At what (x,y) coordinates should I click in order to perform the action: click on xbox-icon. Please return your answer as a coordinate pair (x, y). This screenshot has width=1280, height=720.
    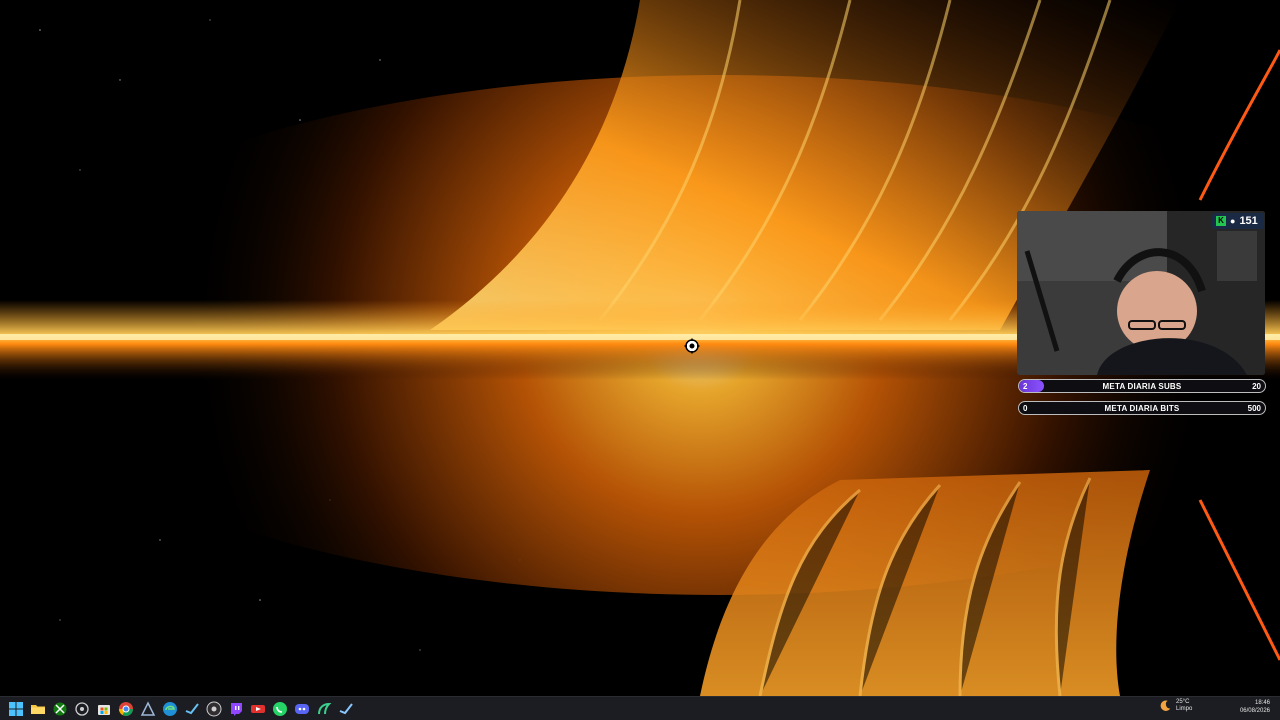
    Looking at the image, I should click on (60, 709).